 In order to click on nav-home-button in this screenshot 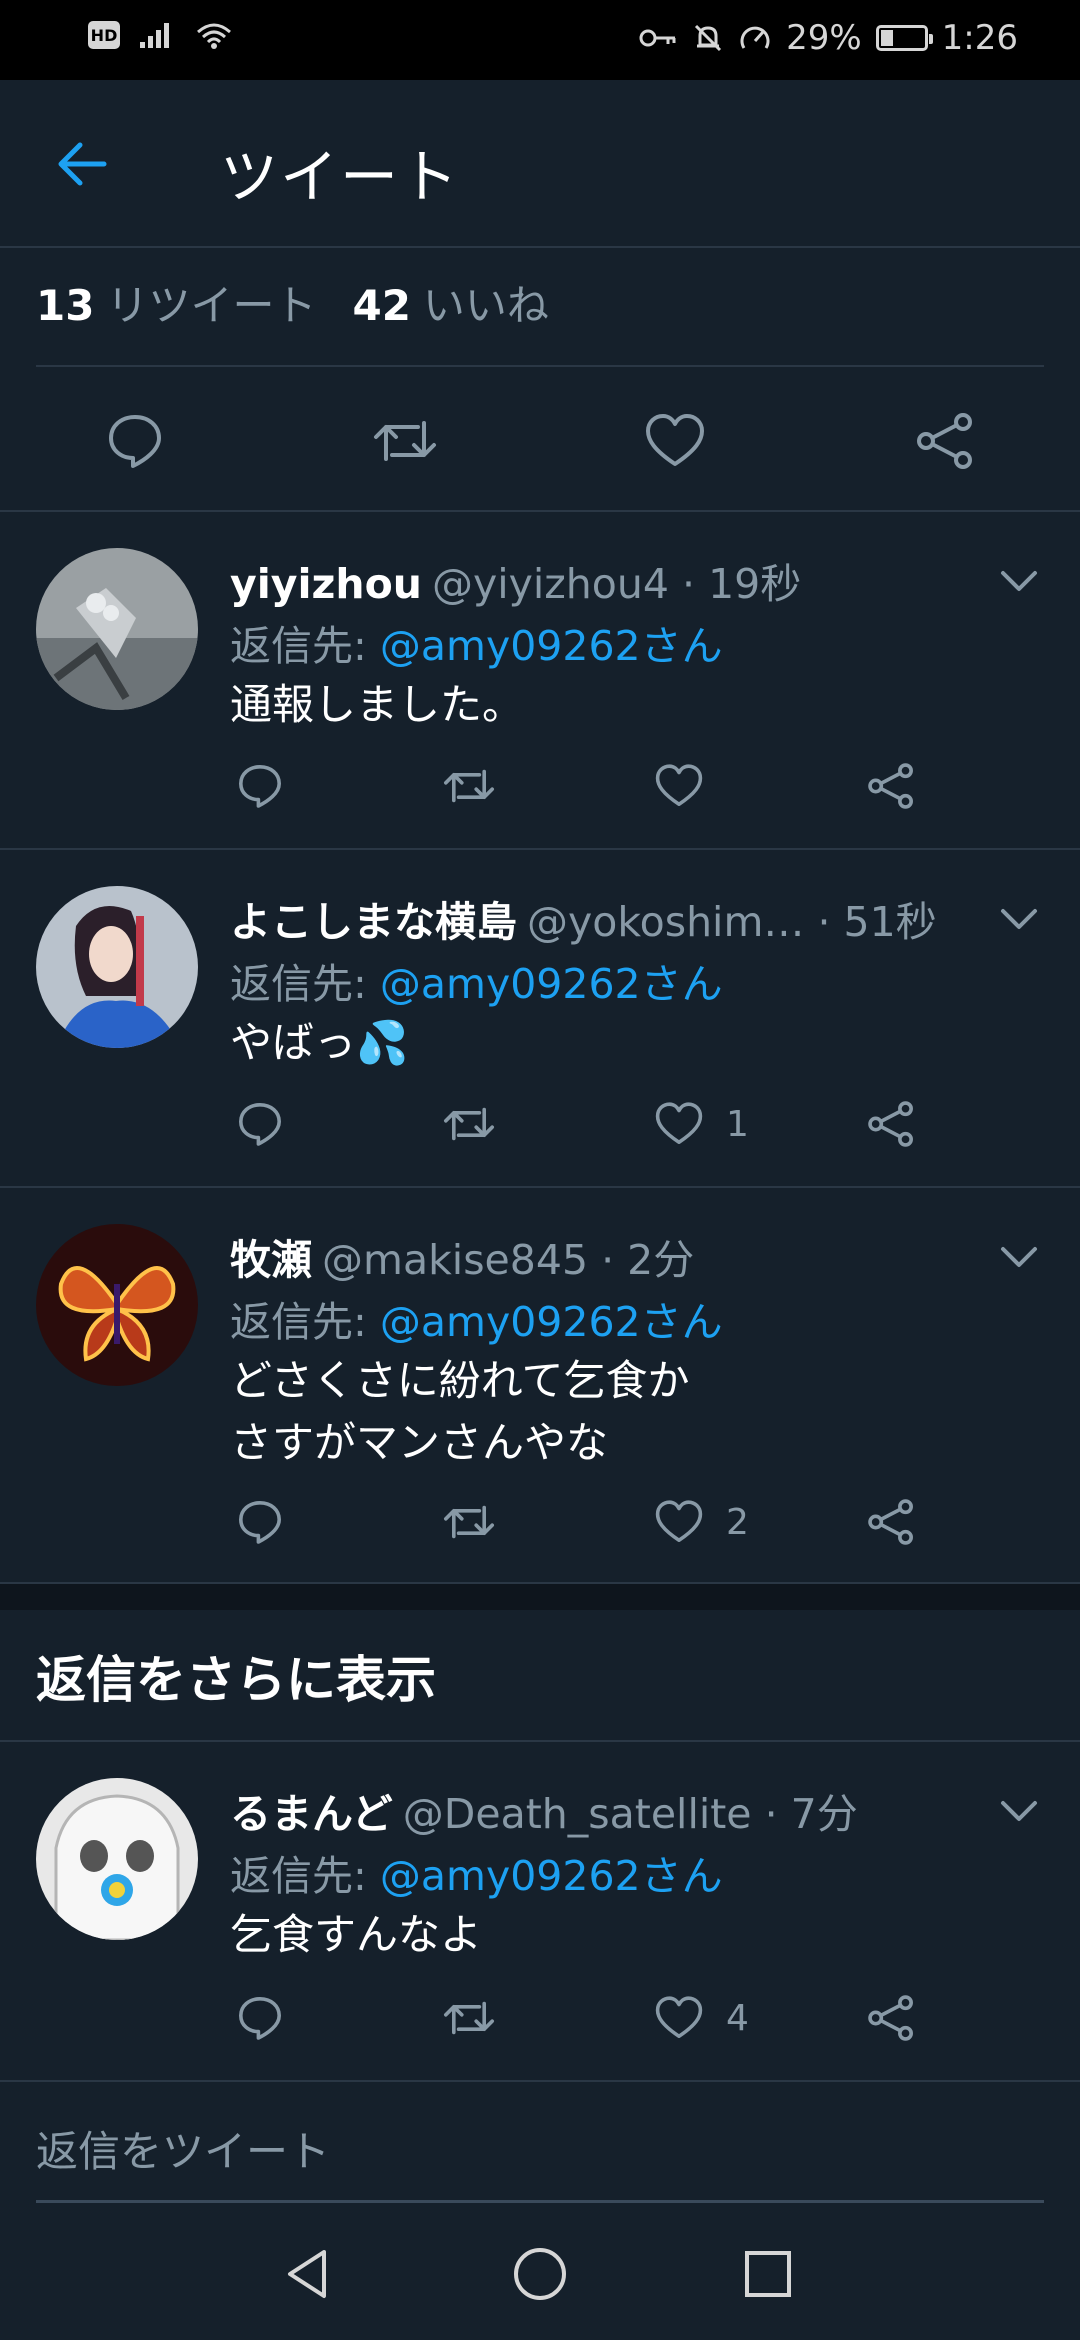, I will do `click(540, 2274)`.